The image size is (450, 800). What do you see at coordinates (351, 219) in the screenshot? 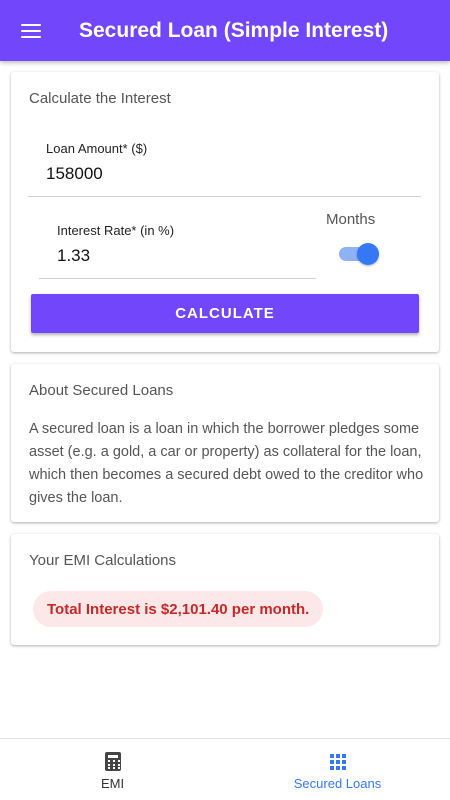
I see `months-toggle-label: Months` at bounding box center [351, 219].